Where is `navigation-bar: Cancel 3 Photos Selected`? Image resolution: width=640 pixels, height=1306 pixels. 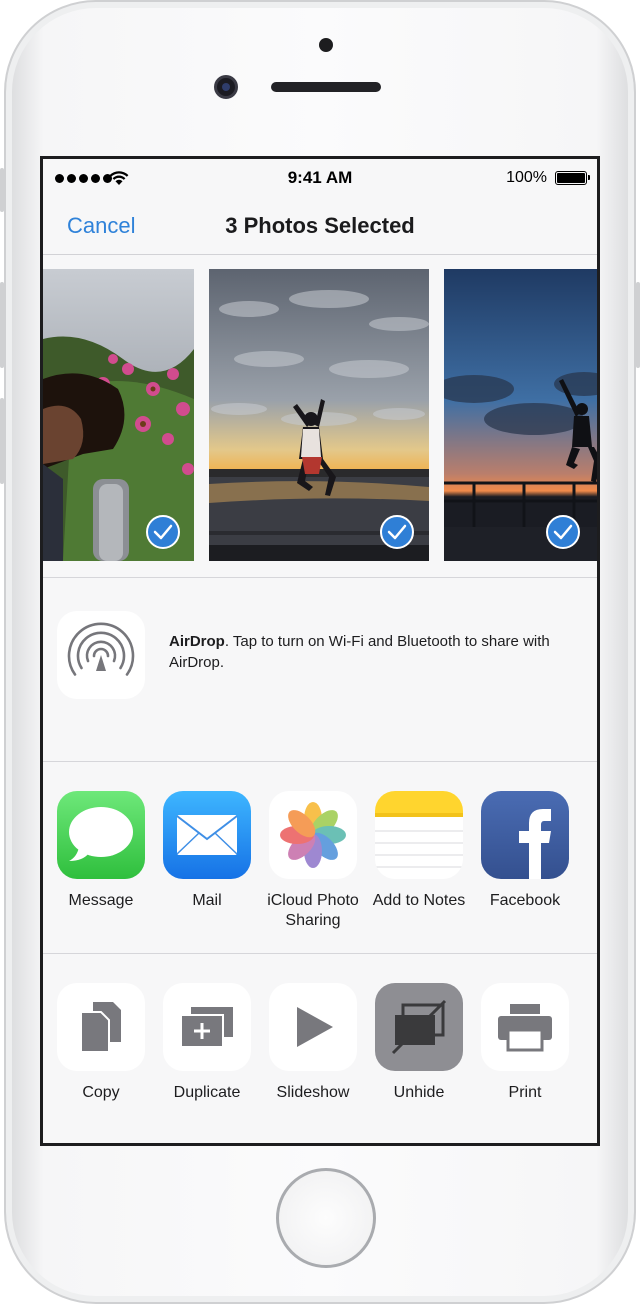
navigation-bar: Cancel 3 Photos Selected is located at coordinates (320, 227).